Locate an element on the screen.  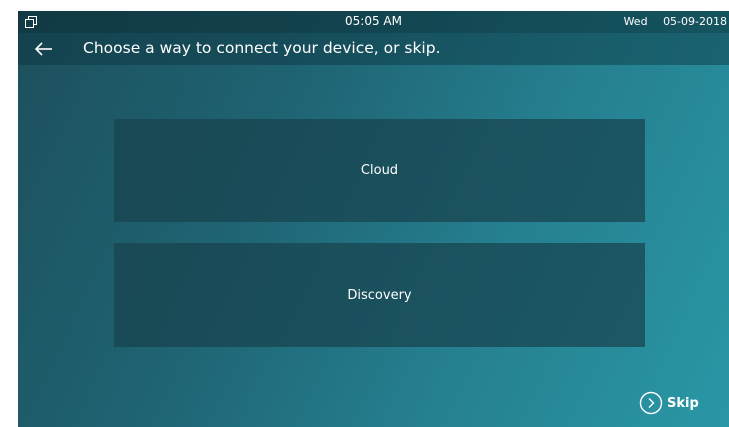
status-bar: 05:05 AM Wed 05-09-2018 is located at coordinates (373, 22).